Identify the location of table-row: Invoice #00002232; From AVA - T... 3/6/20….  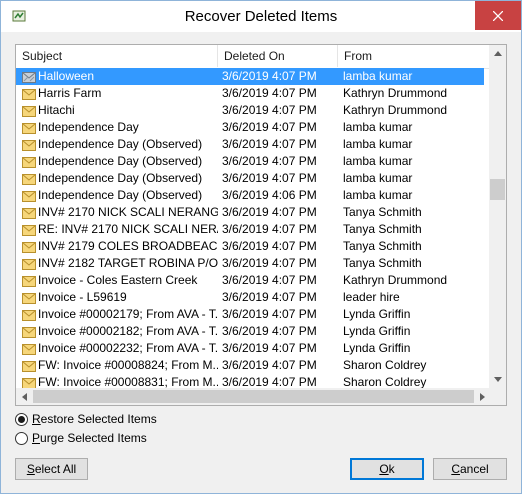
(253, 348).